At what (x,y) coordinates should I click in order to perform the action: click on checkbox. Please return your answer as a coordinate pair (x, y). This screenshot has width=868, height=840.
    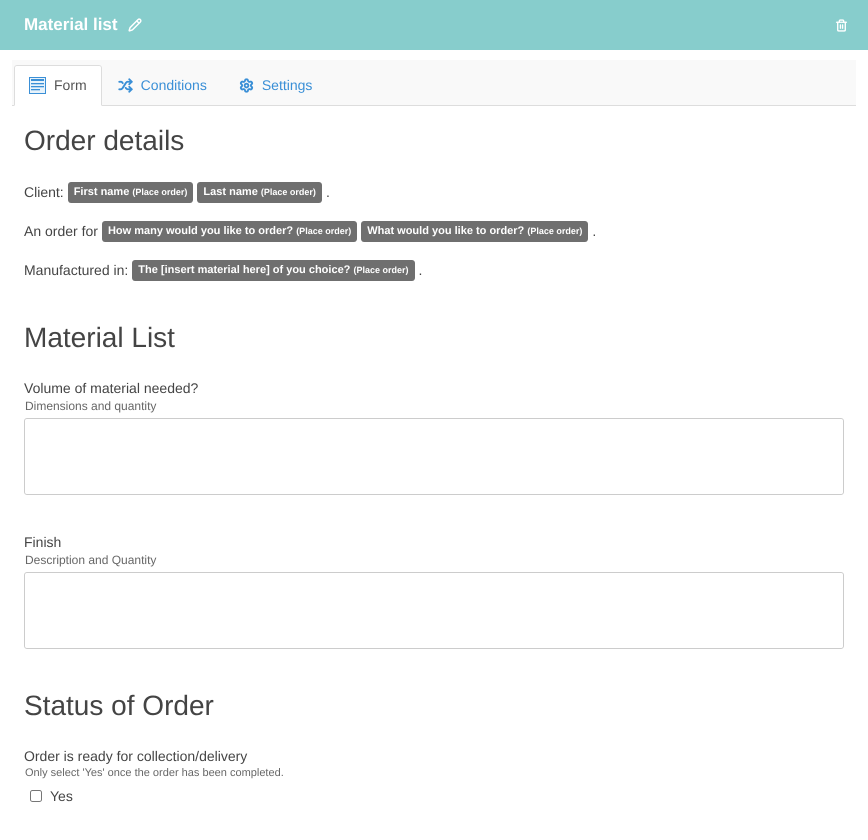
    Looking at the image, I should click on (36, 796).